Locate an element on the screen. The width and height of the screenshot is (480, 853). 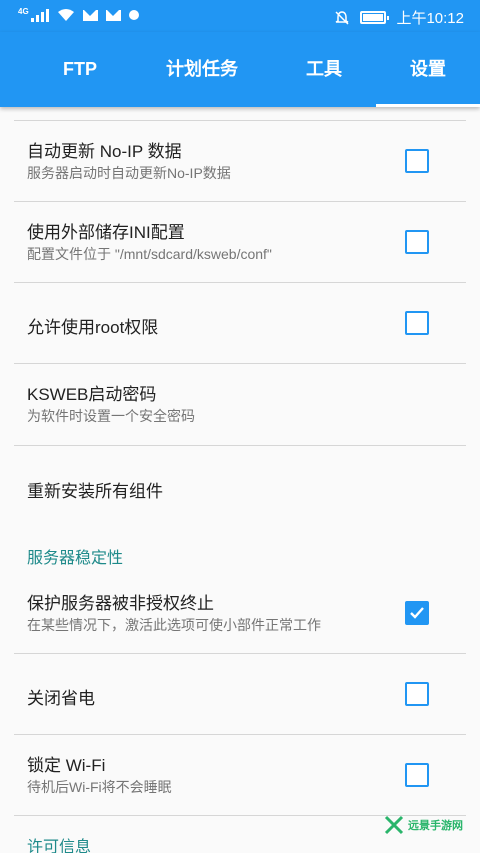
setting-subtitle: 为软件时设置一个安全密码 is located at coordinates (111, 416).